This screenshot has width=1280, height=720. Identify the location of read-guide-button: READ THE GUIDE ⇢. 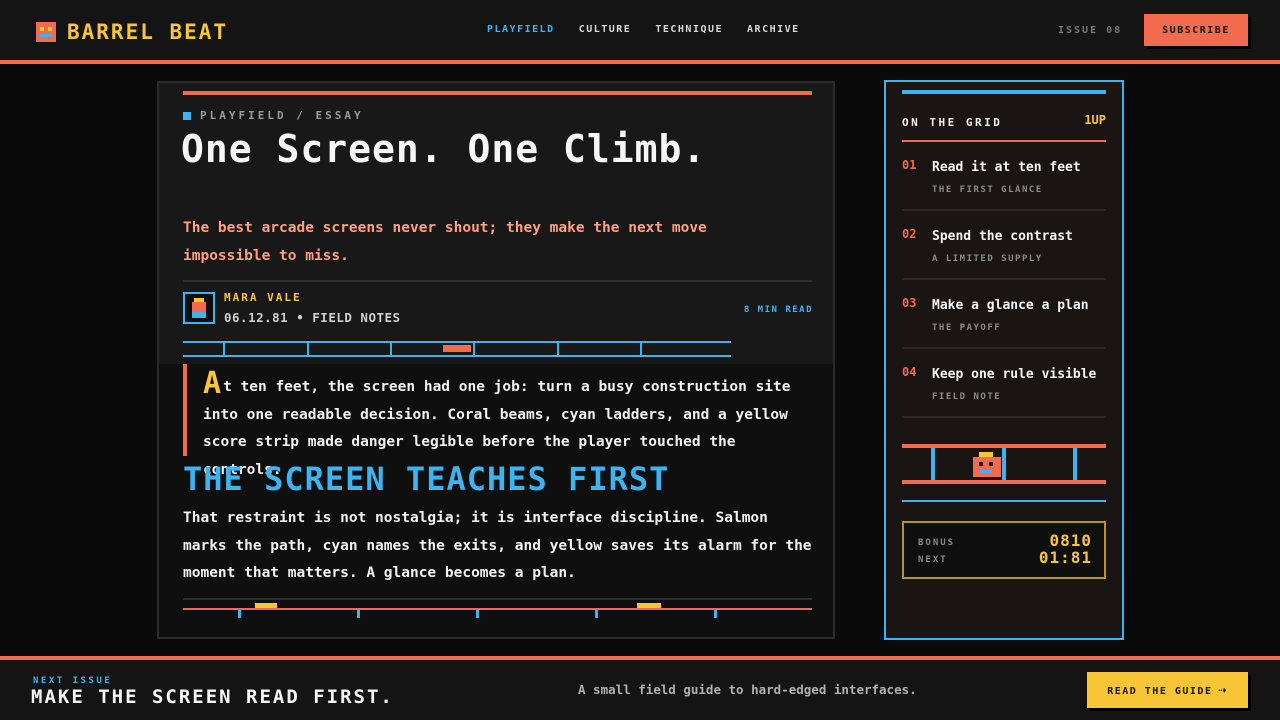
(1167, 690).